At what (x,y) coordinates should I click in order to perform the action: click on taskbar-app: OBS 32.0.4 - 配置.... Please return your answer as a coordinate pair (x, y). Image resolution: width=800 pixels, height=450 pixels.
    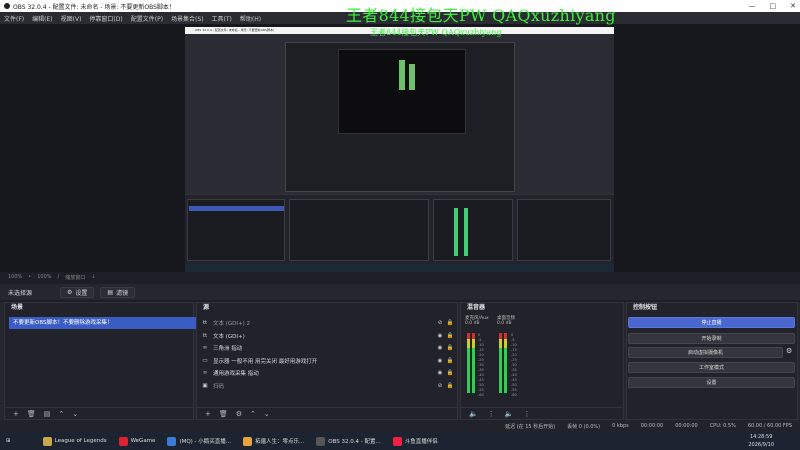
    Looking at the image, I should click on (348, 441).